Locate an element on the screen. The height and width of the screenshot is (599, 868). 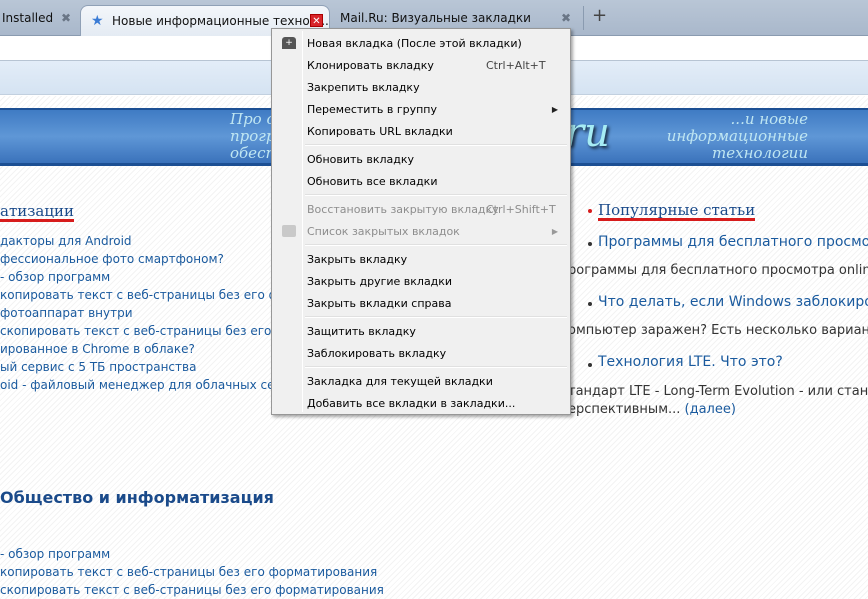
menu-item-protect-tab: Защитить вкладку is located at coordinates (421, 331).